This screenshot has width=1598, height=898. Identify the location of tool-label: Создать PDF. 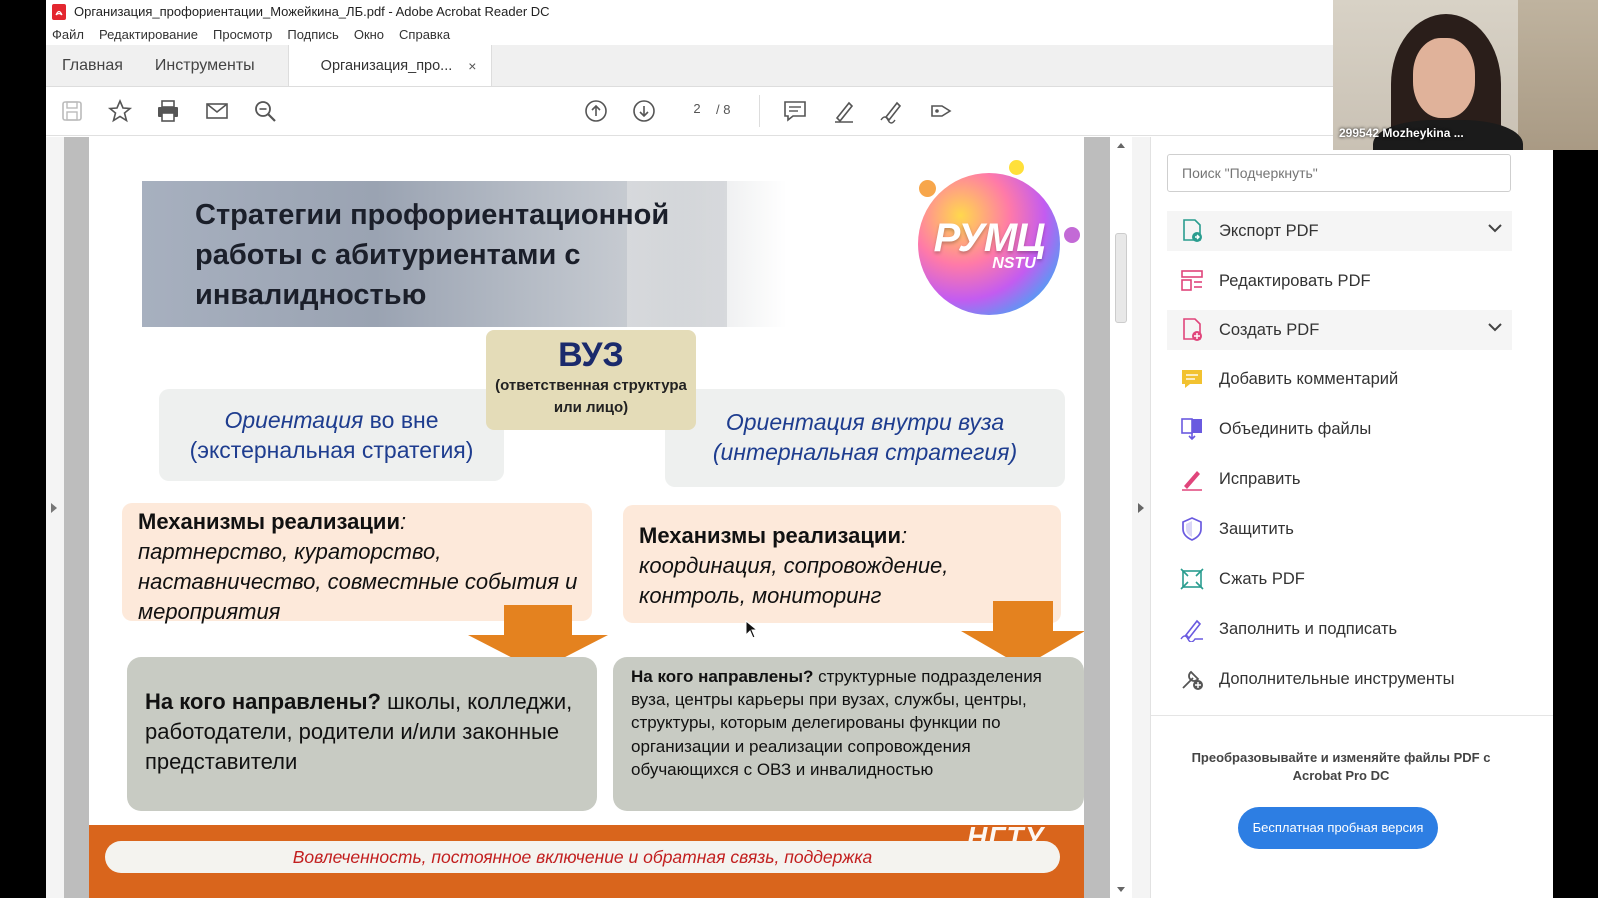
(1269, 329).